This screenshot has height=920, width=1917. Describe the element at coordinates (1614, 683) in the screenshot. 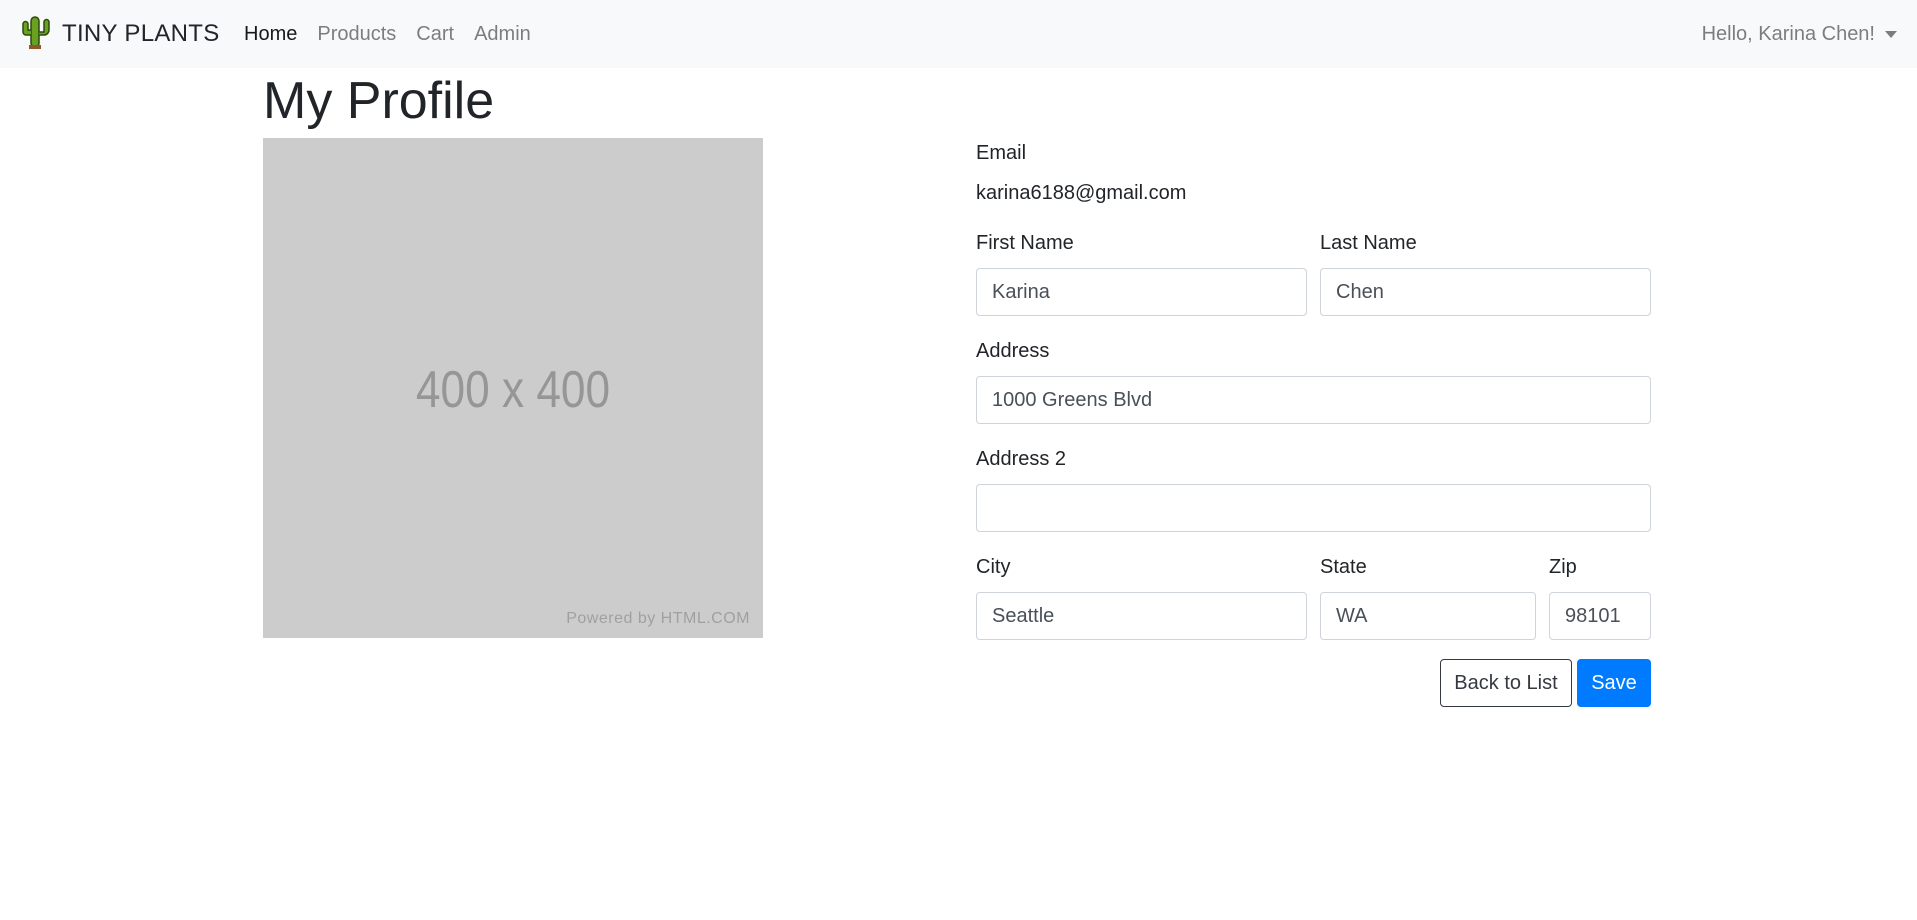

I see `save-button: Save` at that location.